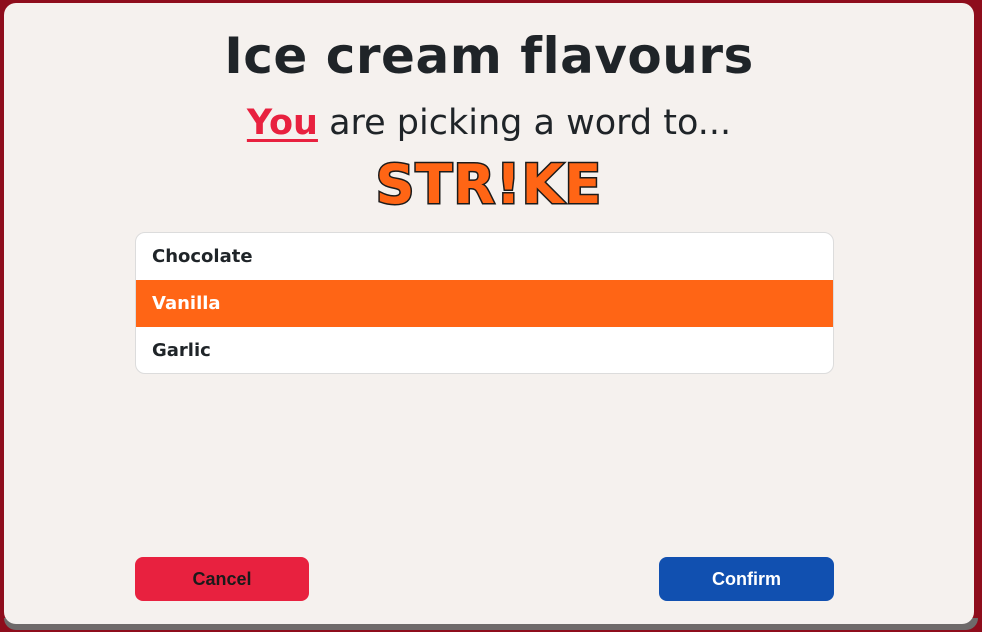 The image size is (982, 632). What do you see at coordinates (484, 256) in the screenshot?
I see `list-item-chocolate: Chocolate` at bounding box center [484, 256].